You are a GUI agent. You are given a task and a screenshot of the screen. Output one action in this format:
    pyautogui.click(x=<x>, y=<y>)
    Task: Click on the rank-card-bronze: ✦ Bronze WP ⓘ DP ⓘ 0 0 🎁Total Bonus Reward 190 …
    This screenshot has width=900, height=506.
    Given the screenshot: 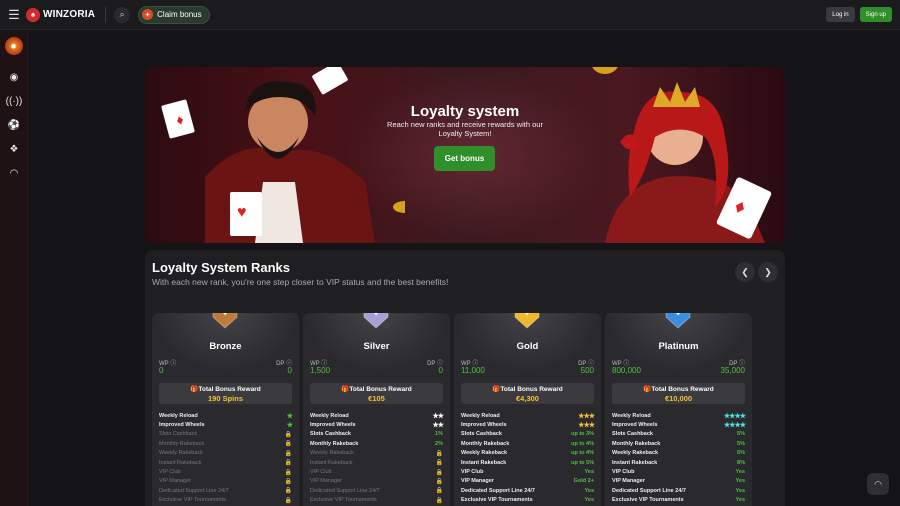 What is the action you would take?
    pyautogui.click(x=225, y=409)
    